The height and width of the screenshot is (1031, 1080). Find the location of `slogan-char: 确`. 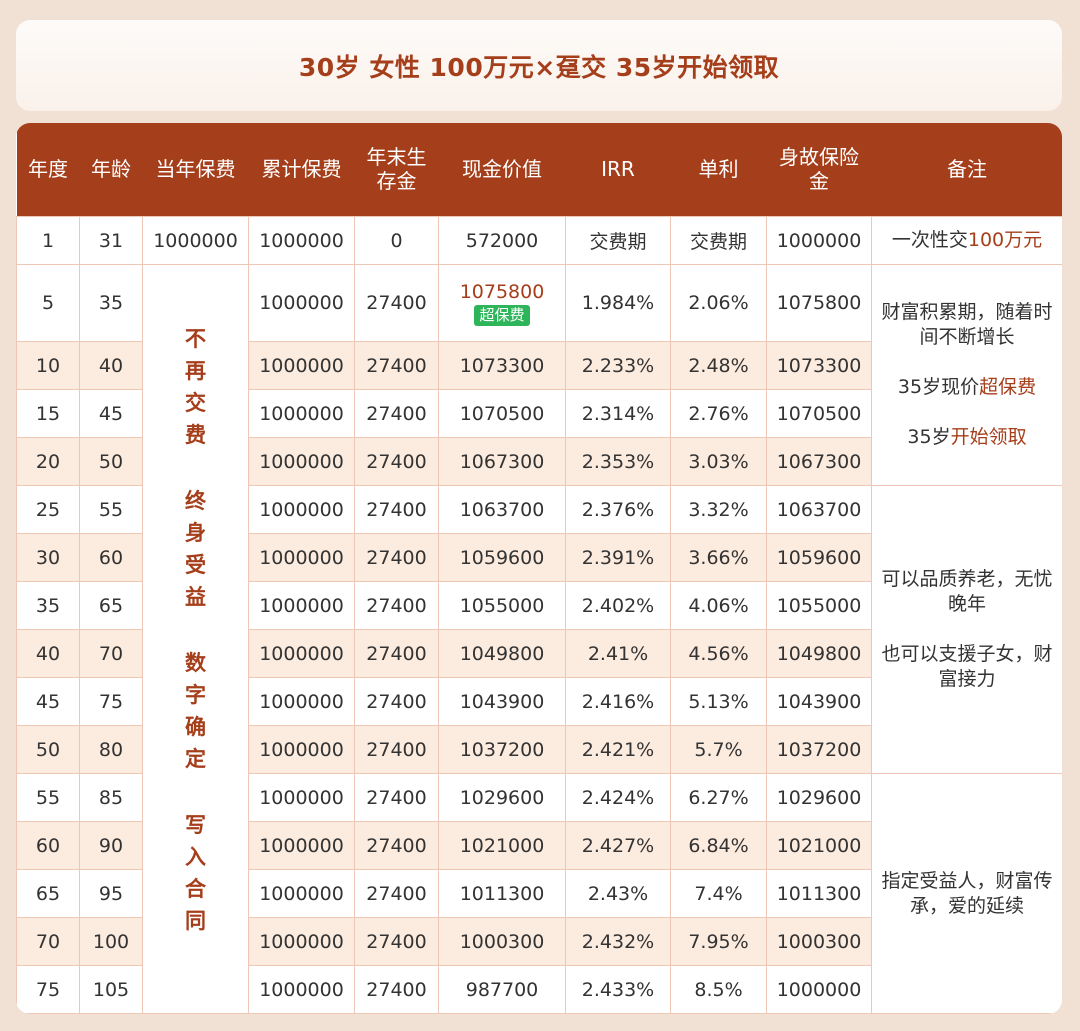

slogan-char: 确 is located at coordinates (195, 727).